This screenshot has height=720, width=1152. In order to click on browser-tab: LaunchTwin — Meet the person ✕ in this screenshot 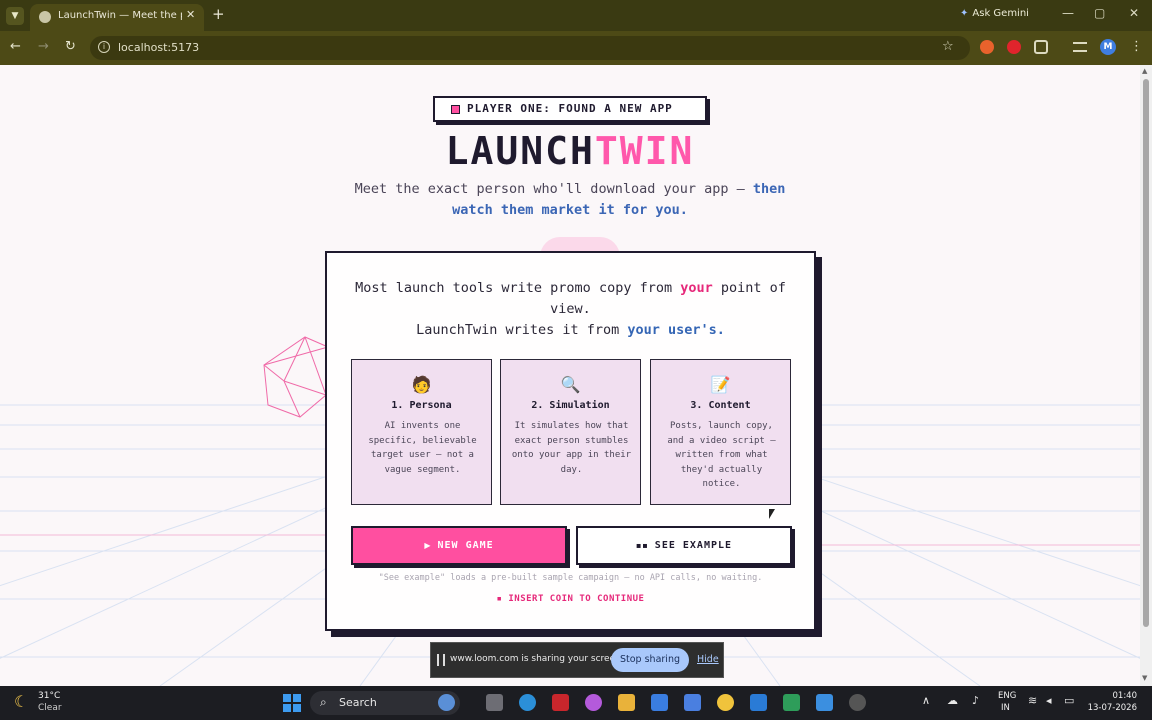, I will do `click(117, 17)`.